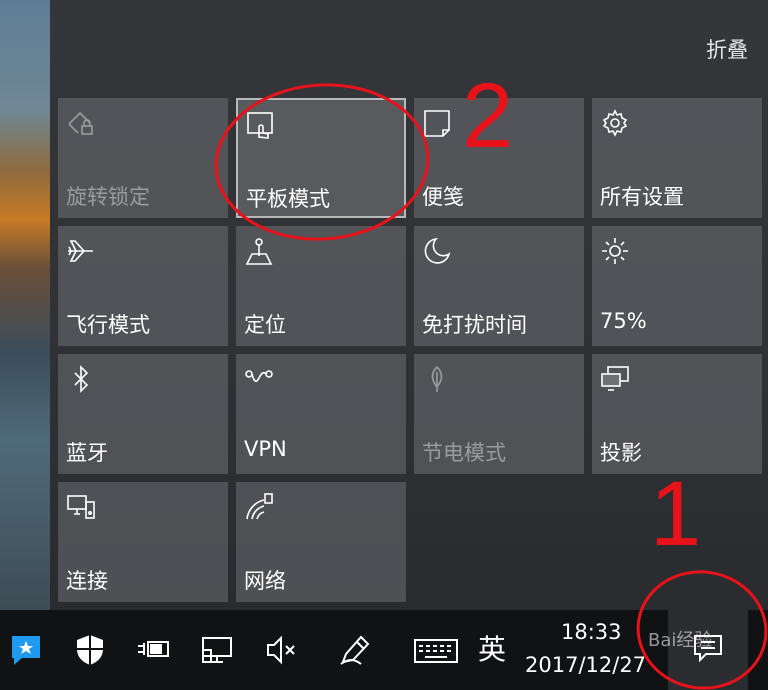 This screenshot has width=768, height=690. I want to click on tile-location: 定位, so click(321, 286).